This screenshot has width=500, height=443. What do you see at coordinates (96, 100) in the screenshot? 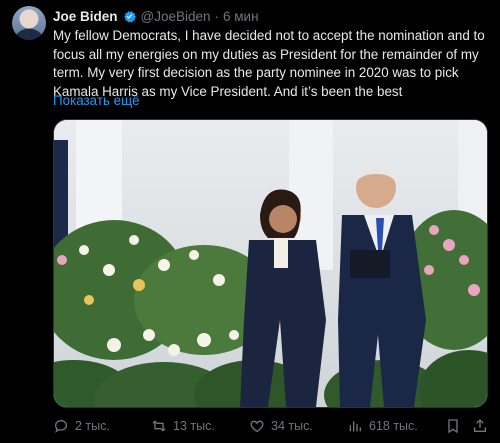
I see `show-more-link: Показать ещё` at bounding box center [96, 100].